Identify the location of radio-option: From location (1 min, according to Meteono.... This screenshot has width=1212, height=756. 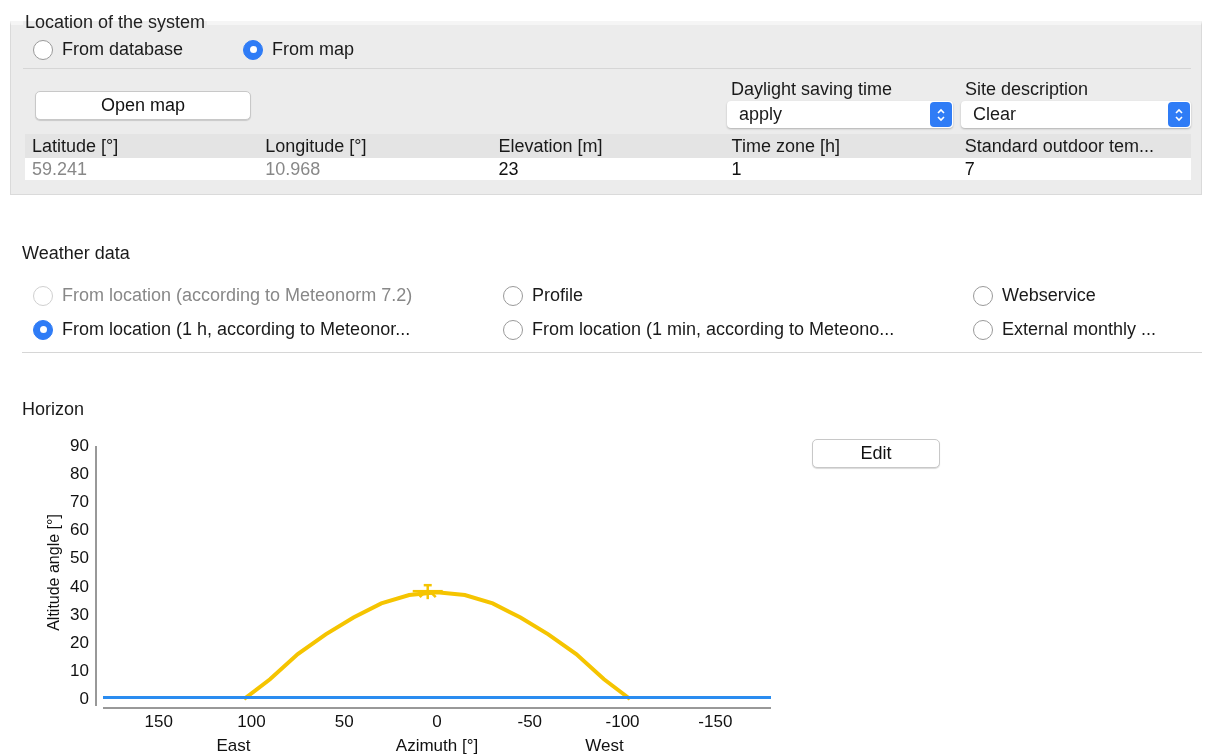
(738, 329).